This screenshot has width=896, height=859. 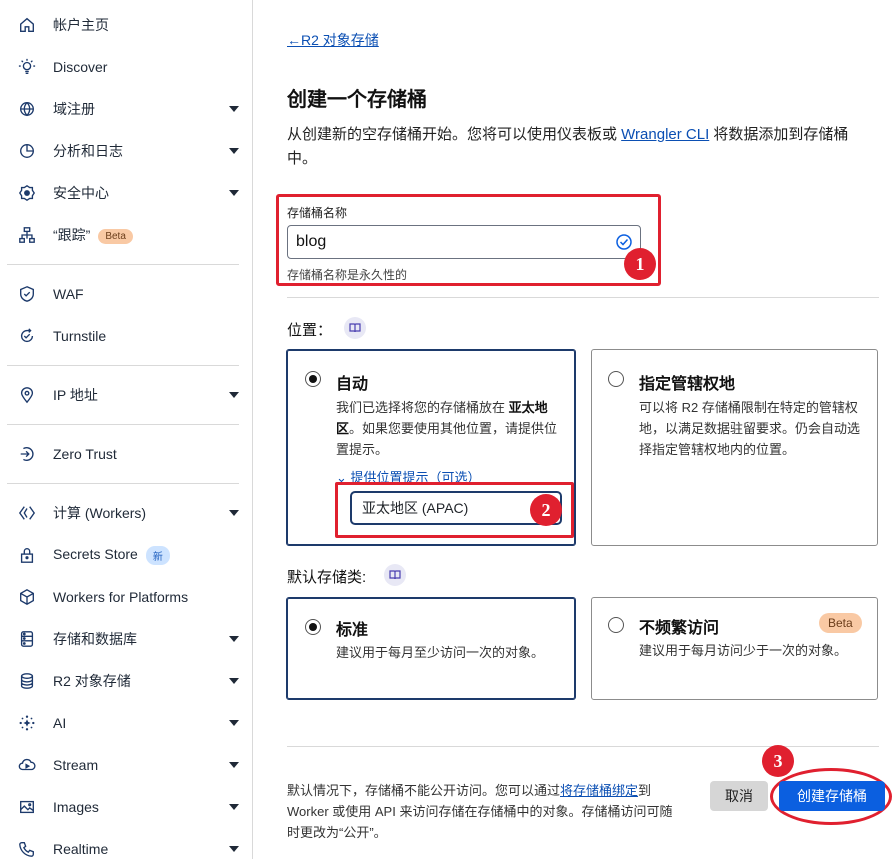 What do you see at coordinates (665, 134) in the screenshot?
I see `wrangler-cli-link: Wrangler CLI` at bounding box center [665, 134].